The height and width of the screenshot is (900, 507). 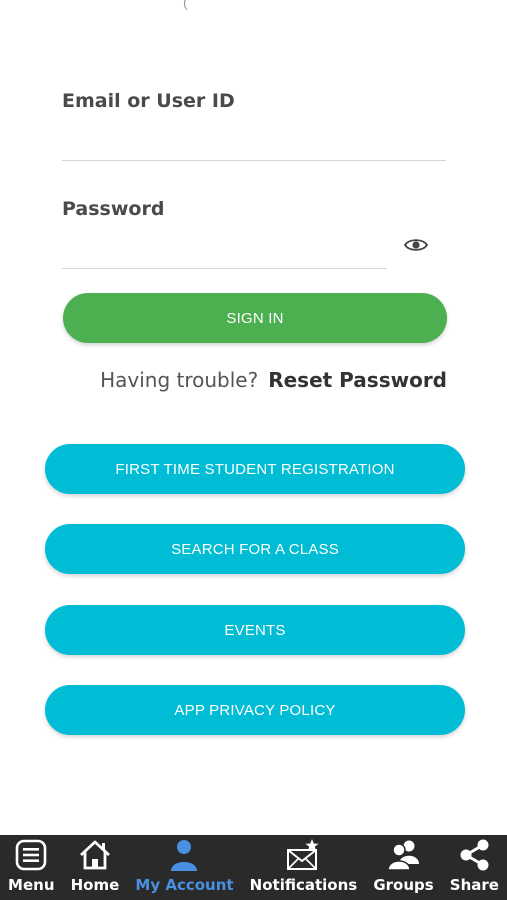 What do you see at coordinates (255, 318) in the screenshot?
I see `sign-in-button: SIGN IN` at bounding box center [255, 318].